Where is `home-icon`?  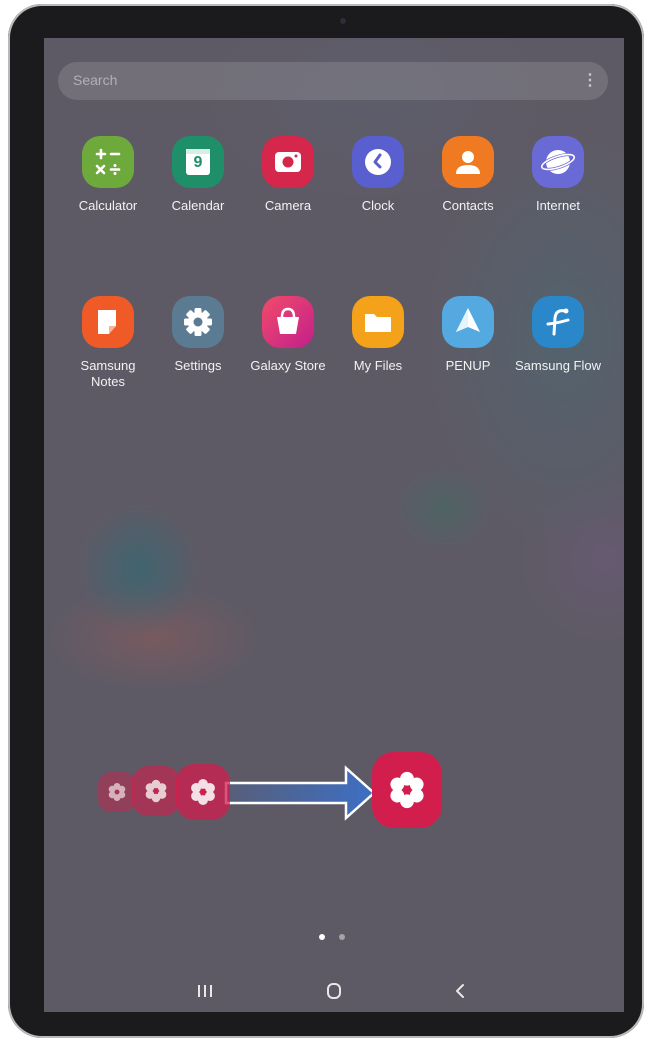 home-icon is located at coordinates (334, 991).